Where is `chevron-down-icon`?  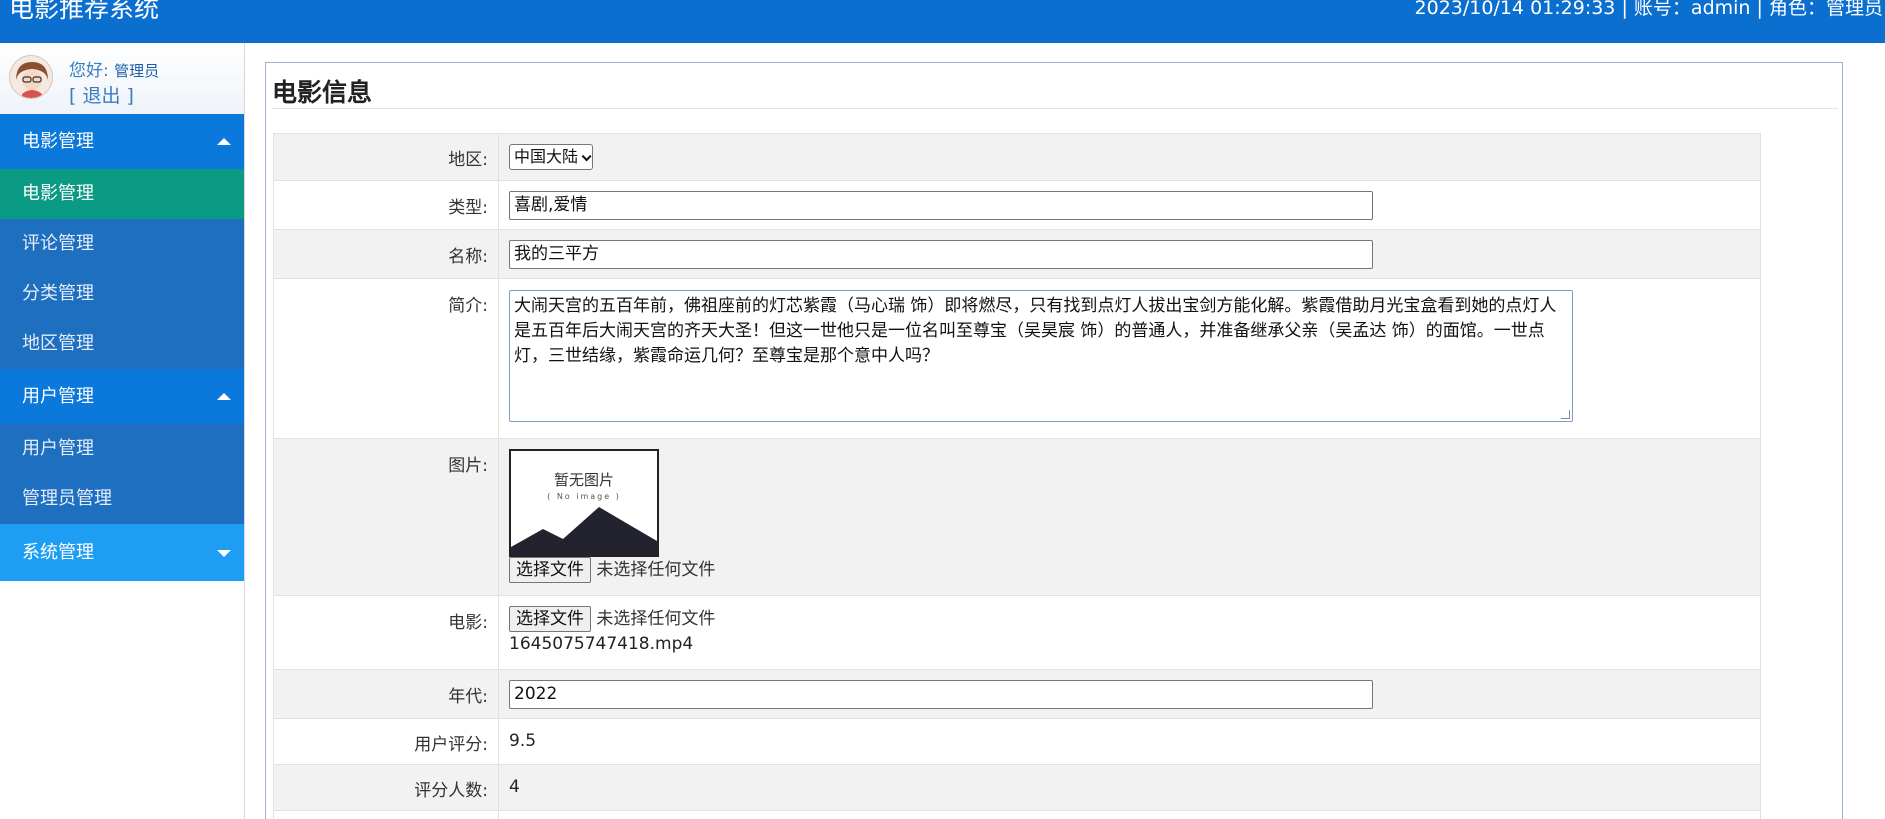 chevron-down-icon is located at coordinates (586, 156).